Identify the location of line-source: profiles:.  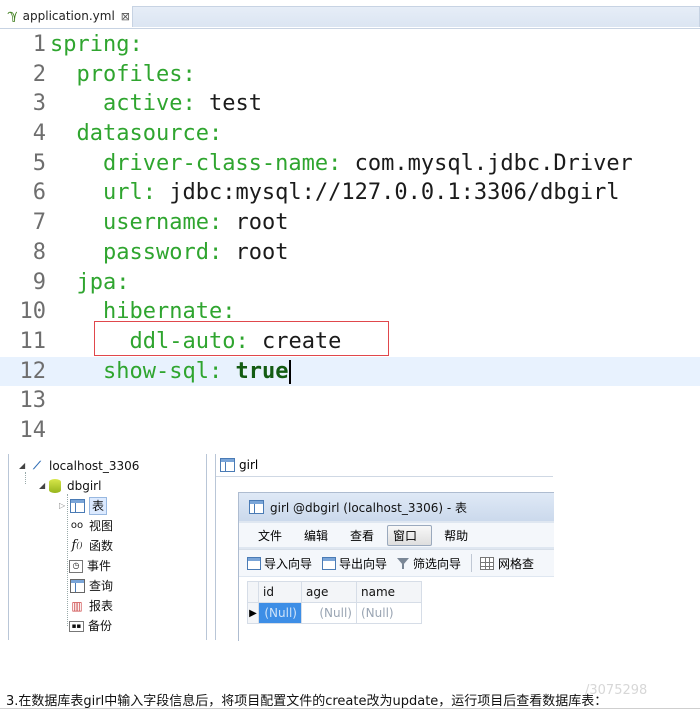
(123, 75).